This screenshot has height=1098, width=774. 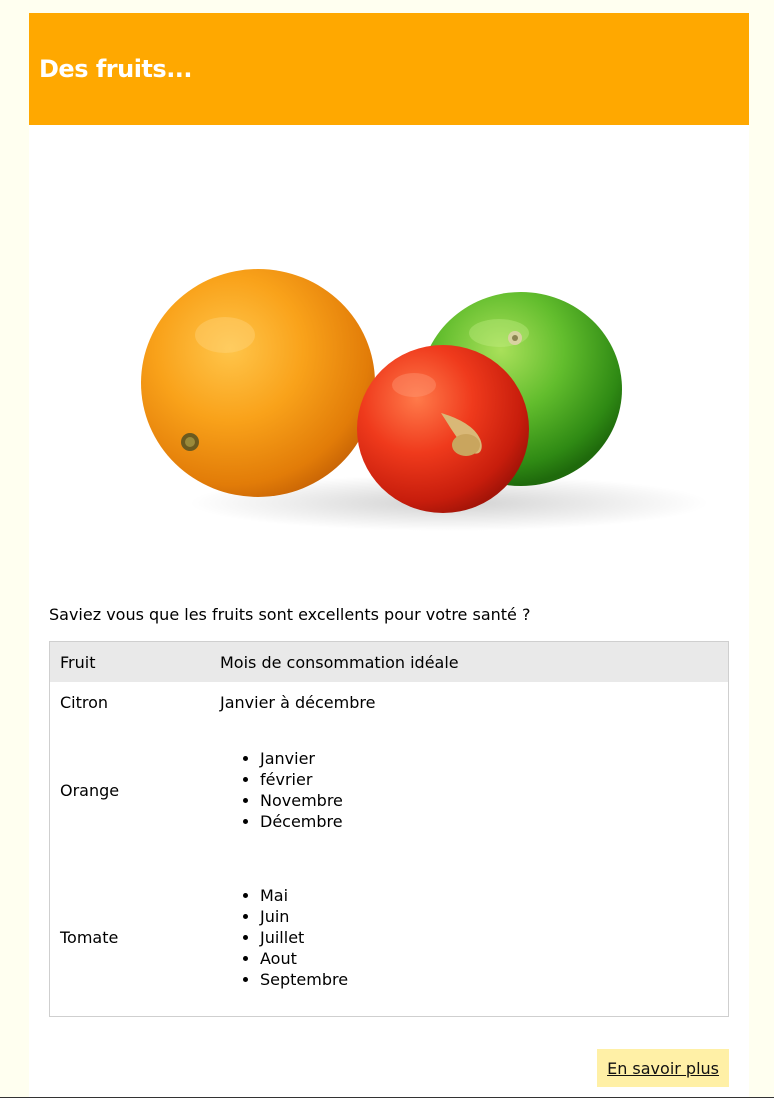 I want to click on fruit-cell: Orange, so click(x=90, y=790).